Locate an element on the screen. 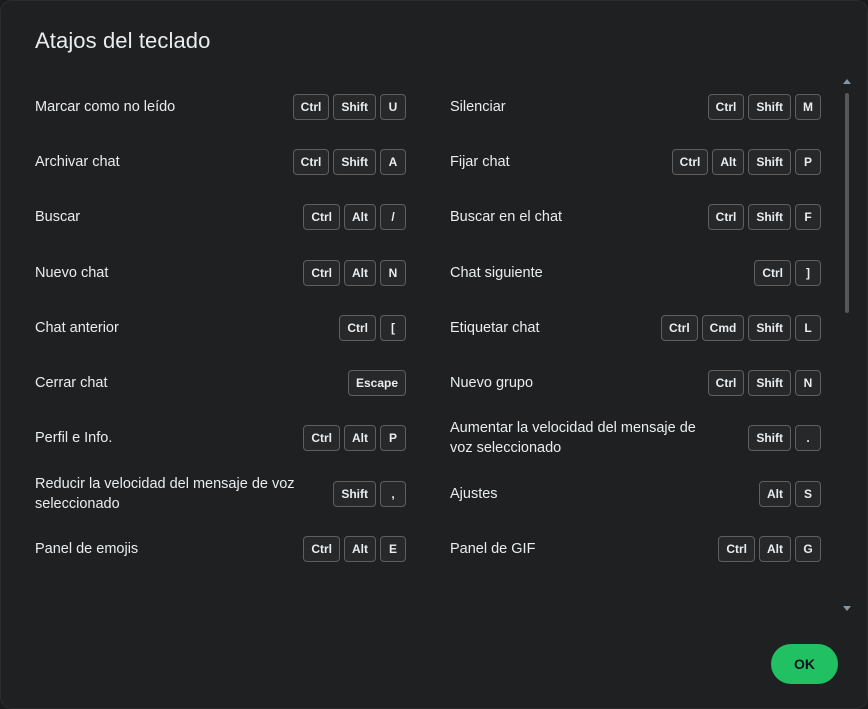 This screenshot has height=709, width=868. ok-button: OK is located at coordinates (804, 664).